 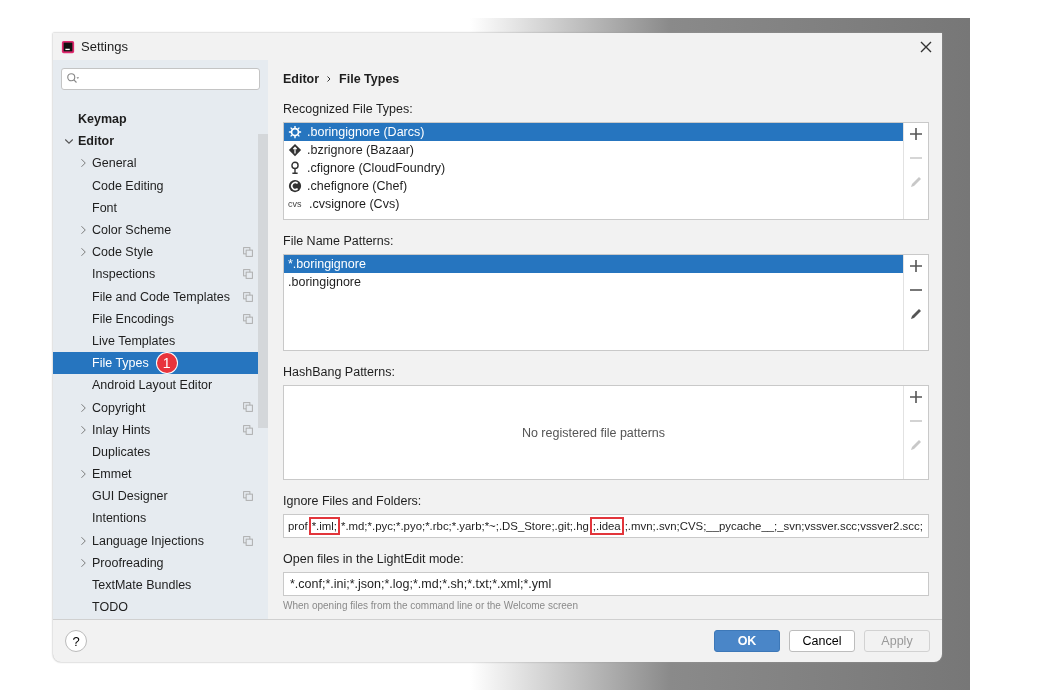 What do you see at coordinates (593, 168) in the screenshot?
I see `list-item: .cfignore (CloudFoundry)` at bounding box center [593, 168].